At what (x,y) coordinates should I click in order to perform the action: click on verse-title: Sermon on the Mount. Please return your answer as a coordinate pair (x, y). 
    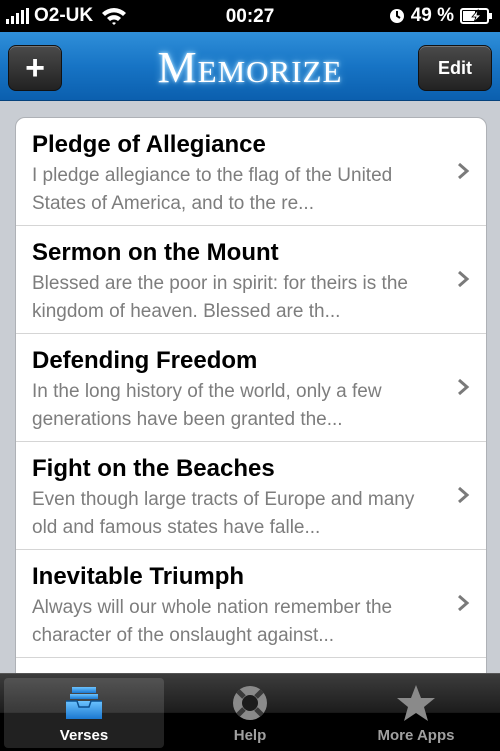
    Looking at the image, I should click on (155, 252).